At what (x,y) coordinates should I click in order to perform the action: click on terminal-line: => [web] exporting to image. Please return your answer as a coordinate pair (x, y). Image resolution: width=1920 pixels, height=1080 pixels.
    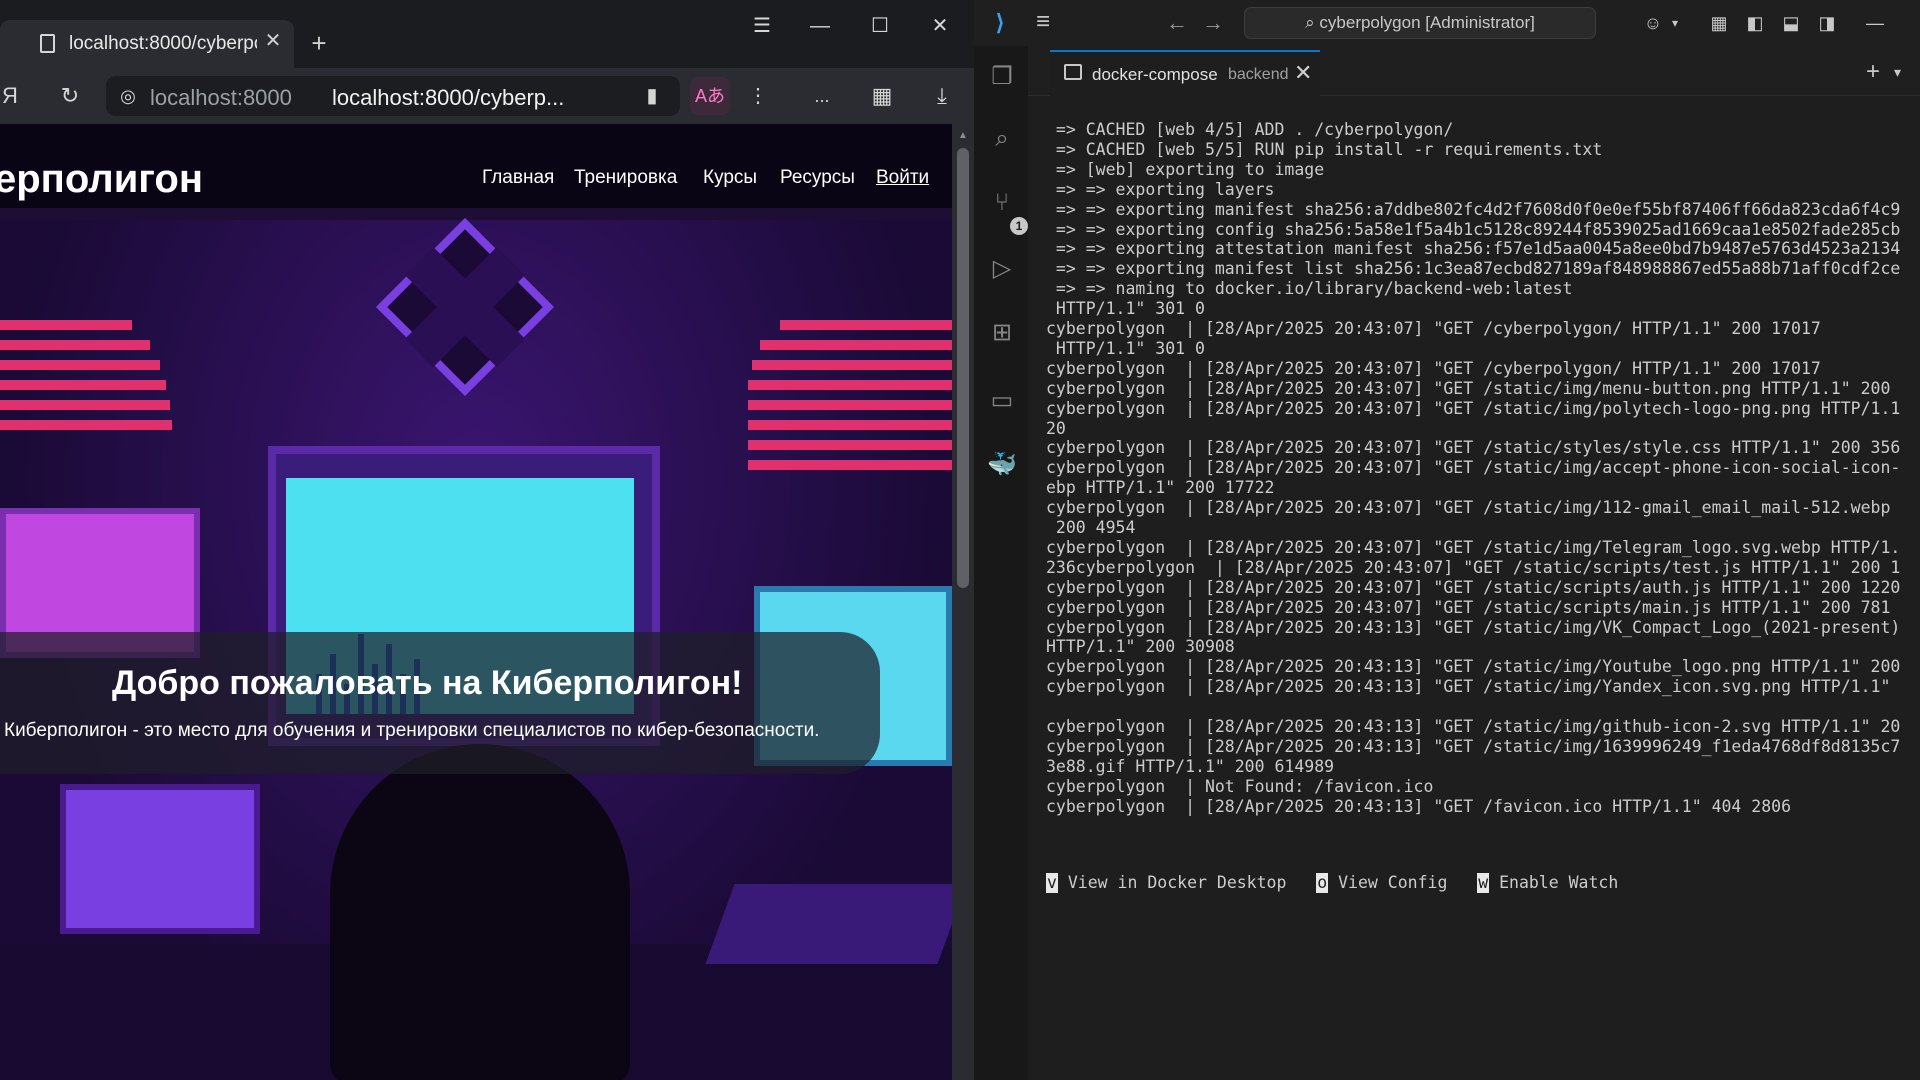
    Looking at the image, I should click on (1185, 169).